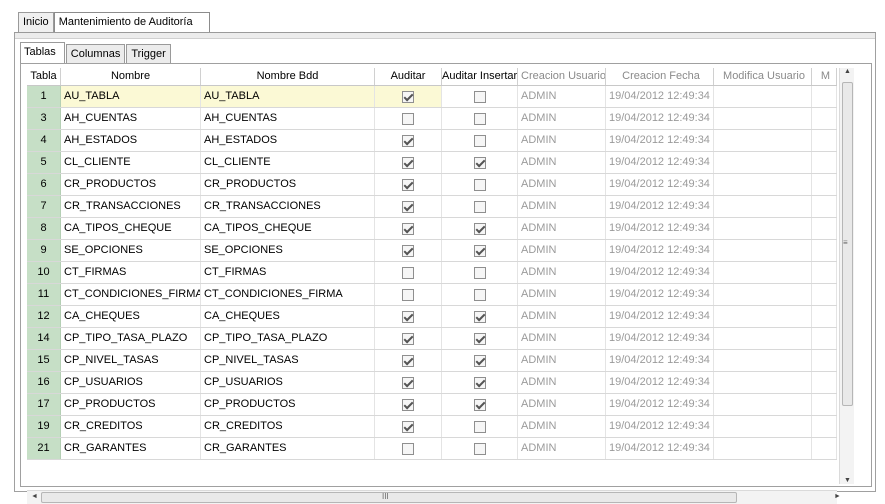 The width and height of the screenshot is (885, 504). I want to click on column-header-auditar: Auditar, so click(408, 76).